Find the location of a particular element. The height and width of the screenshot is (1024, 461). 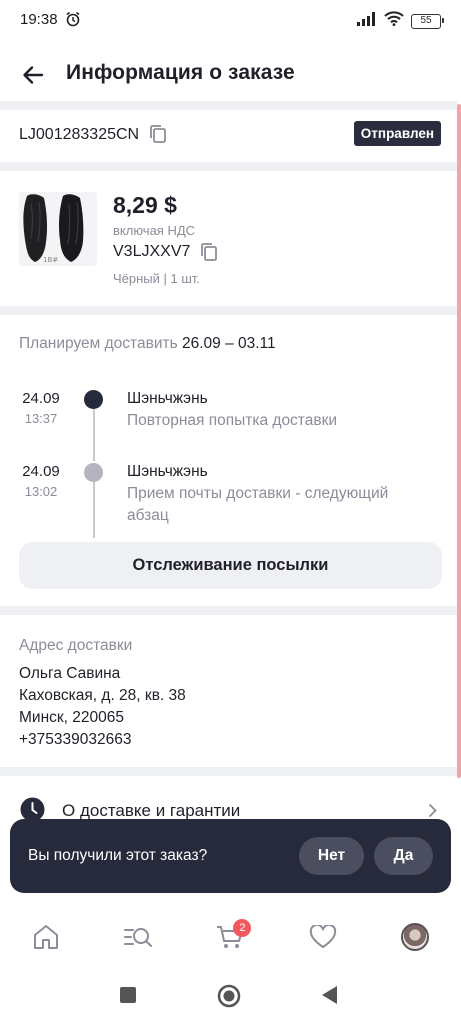

system-nav-bar is located at coordinates (230, 997).